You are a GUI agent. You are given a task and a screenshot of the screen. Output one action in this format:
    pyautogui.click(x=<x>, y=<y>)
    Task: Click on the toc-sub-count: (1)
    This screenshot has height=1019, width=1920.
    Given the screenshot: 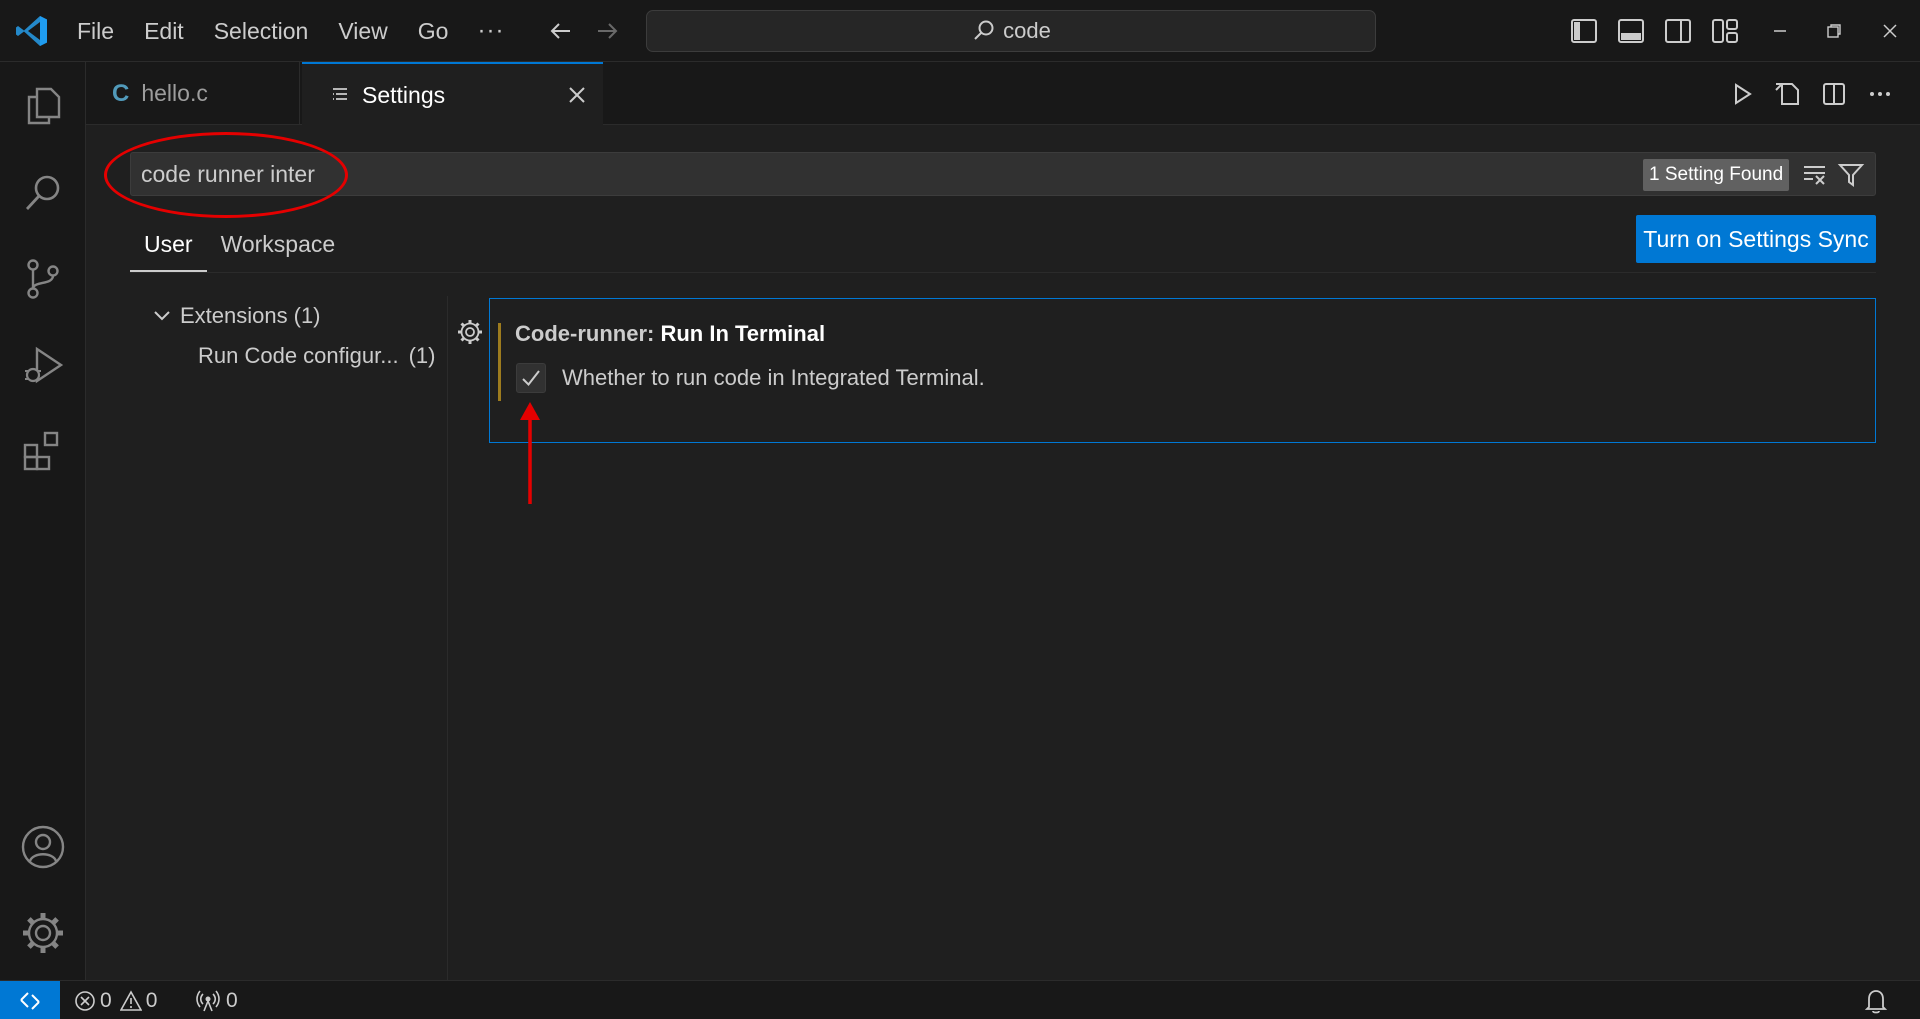 What is the action you would take?
    pyautogui.click(x=422, y=355)
    